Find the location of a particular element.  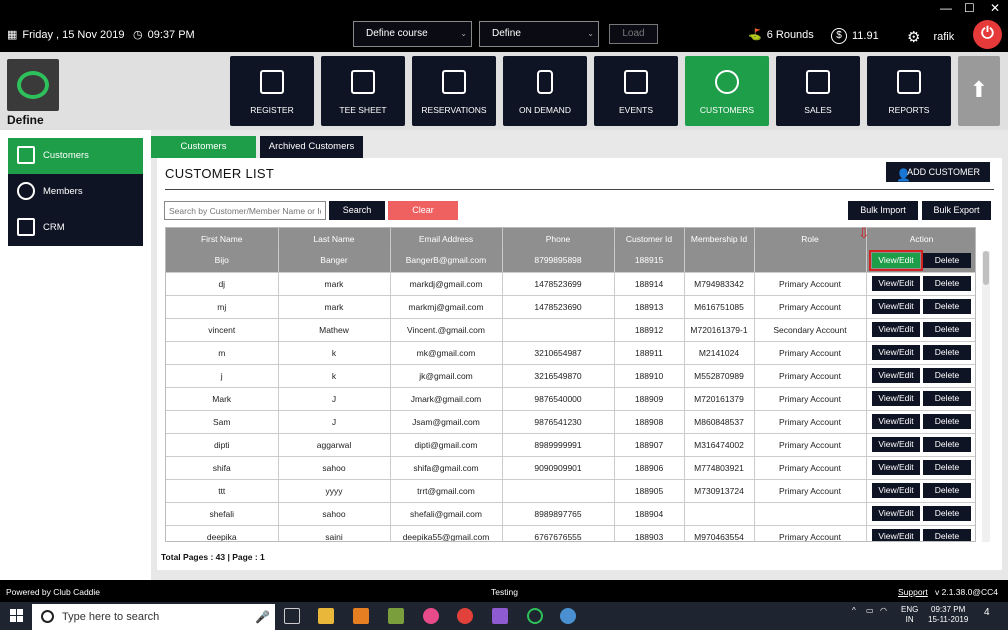

minimize-button: — is located at coordinates (946, 8).